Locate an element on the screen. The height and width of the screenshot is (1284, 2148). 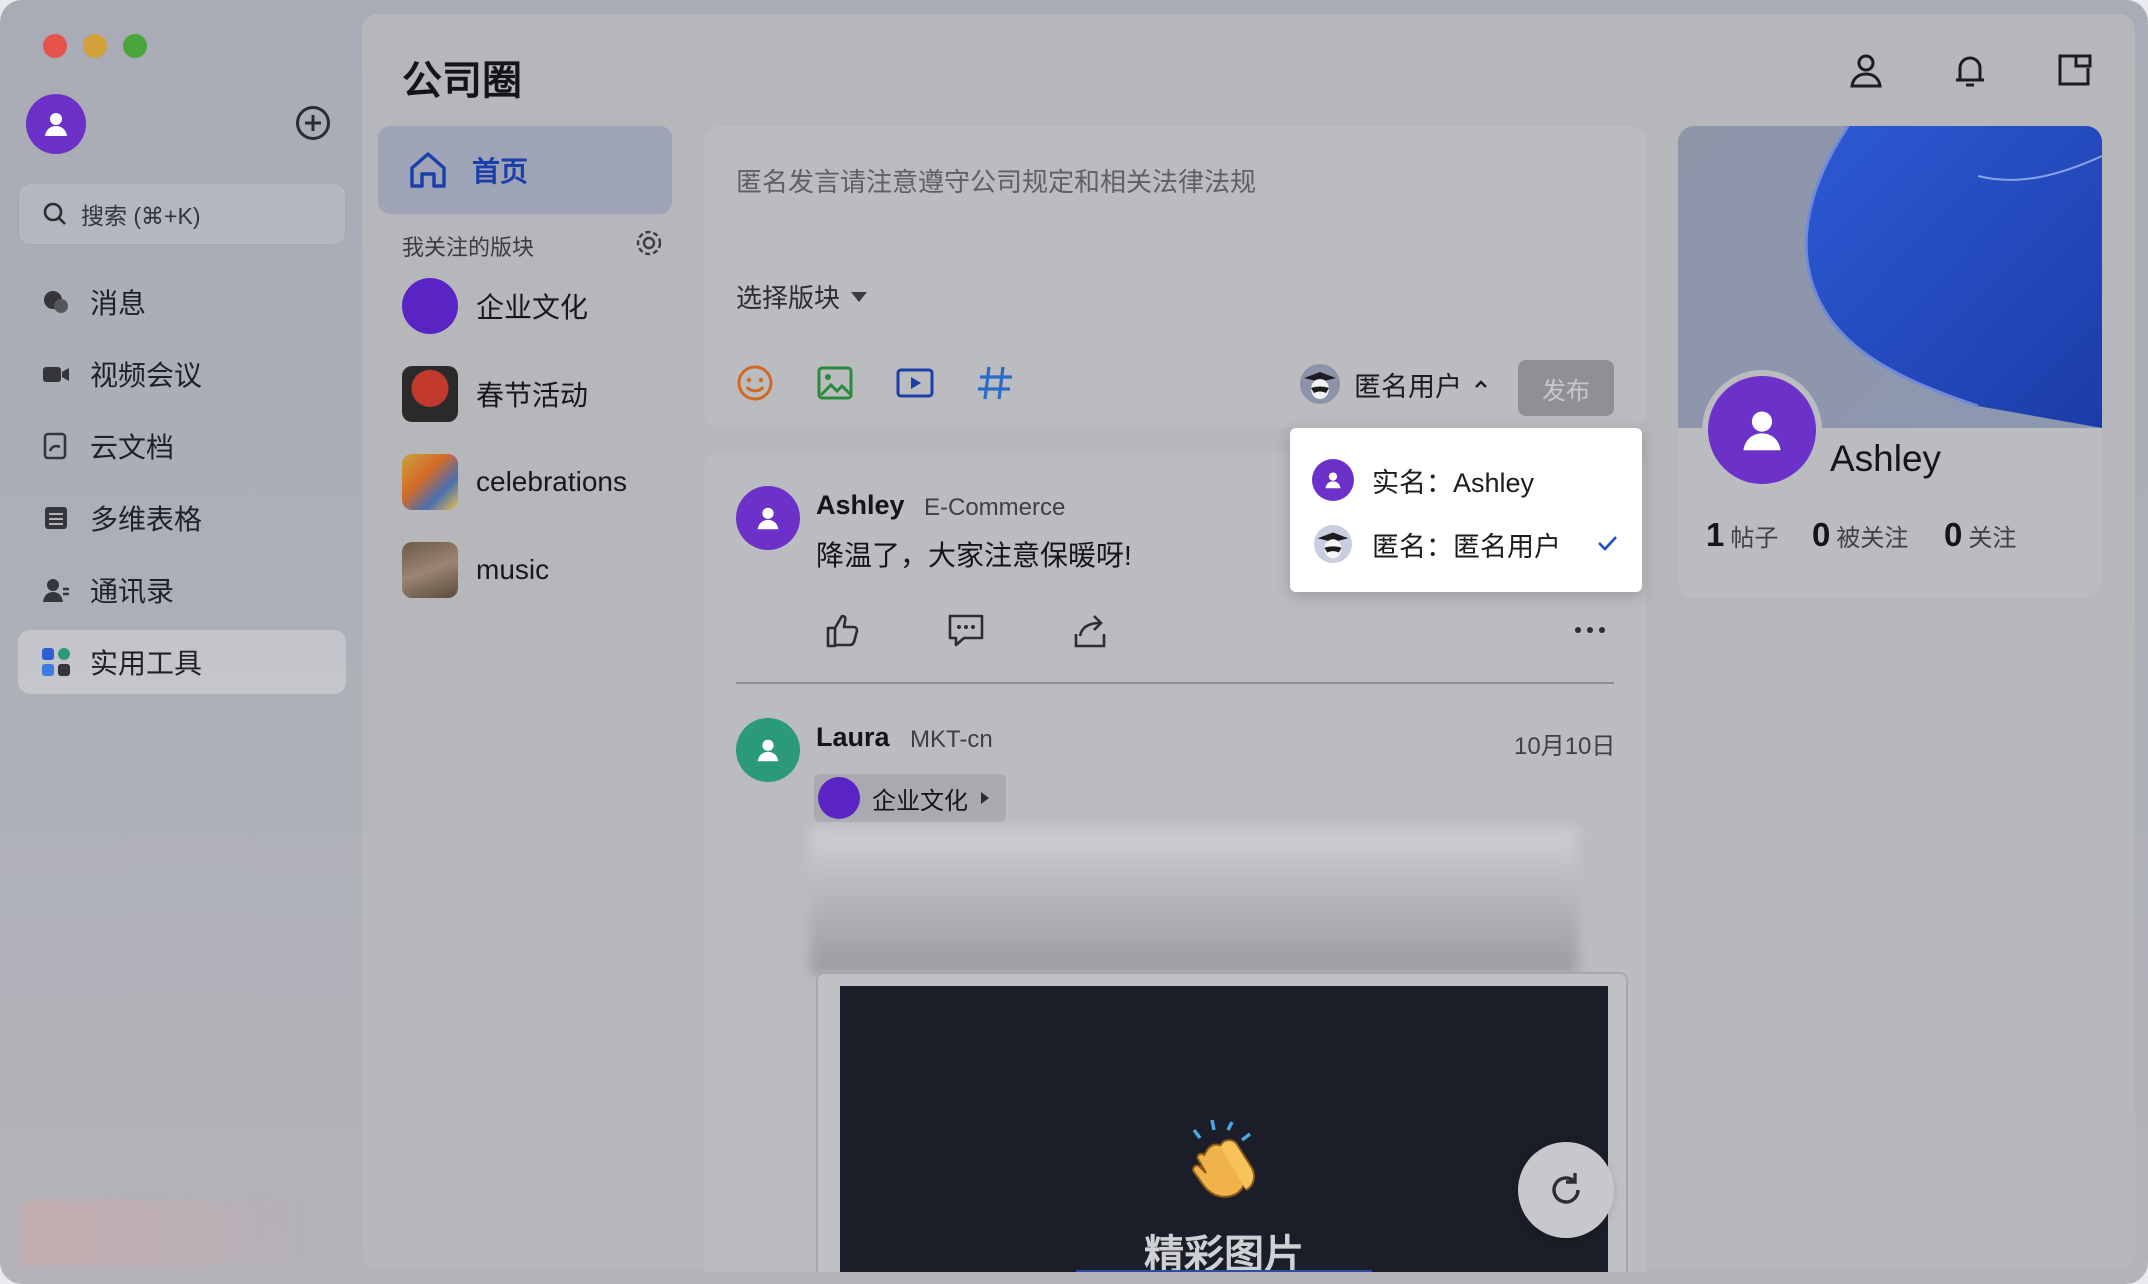
more-icon is located at coordinates (1590, 630).